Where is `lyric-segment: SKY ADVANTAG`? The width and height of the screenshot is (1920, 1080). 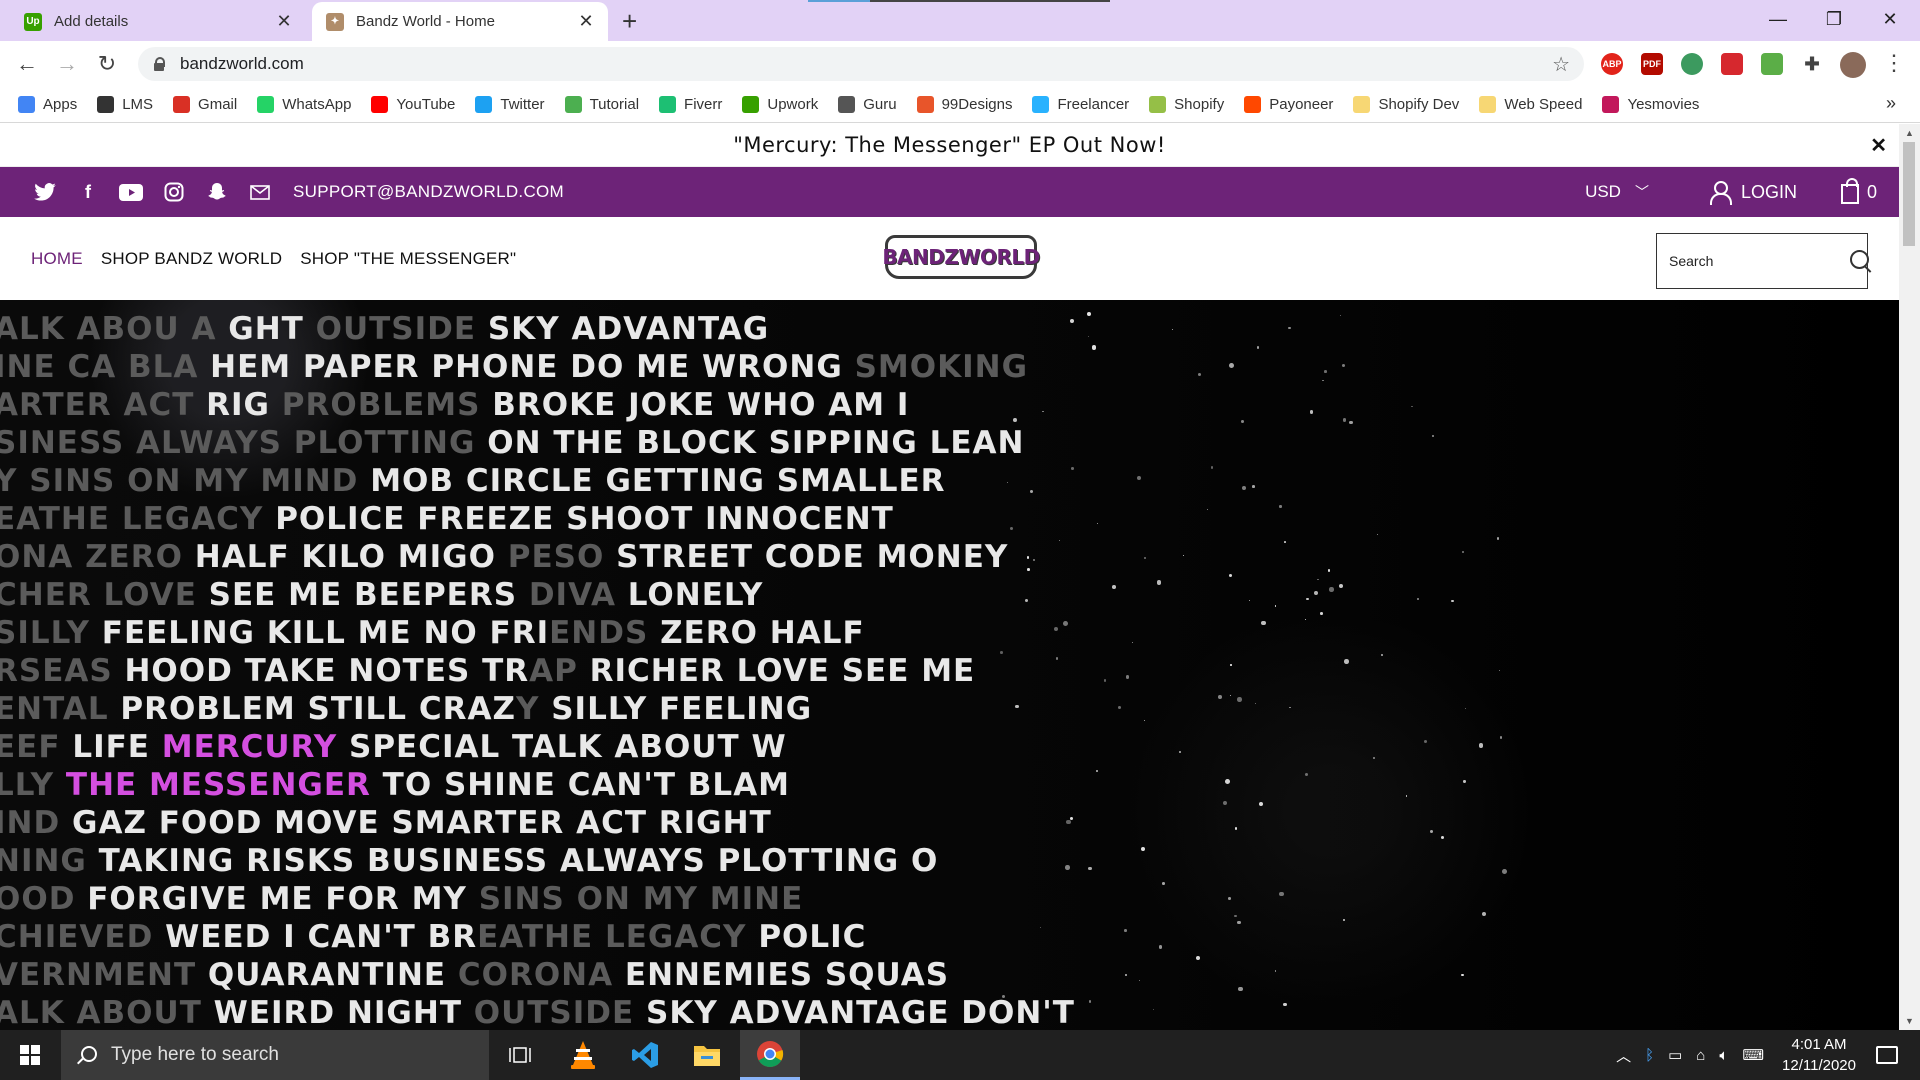
lyric-segment: SKY ADVANTAG is located at coordinates (628, 329).